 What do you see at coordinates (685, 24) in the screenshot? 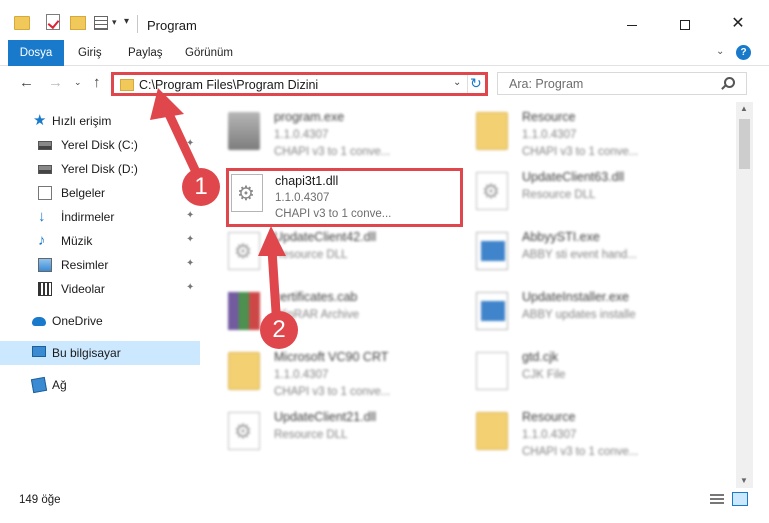
I see `maximize-button` at bounding box center [685, 24].